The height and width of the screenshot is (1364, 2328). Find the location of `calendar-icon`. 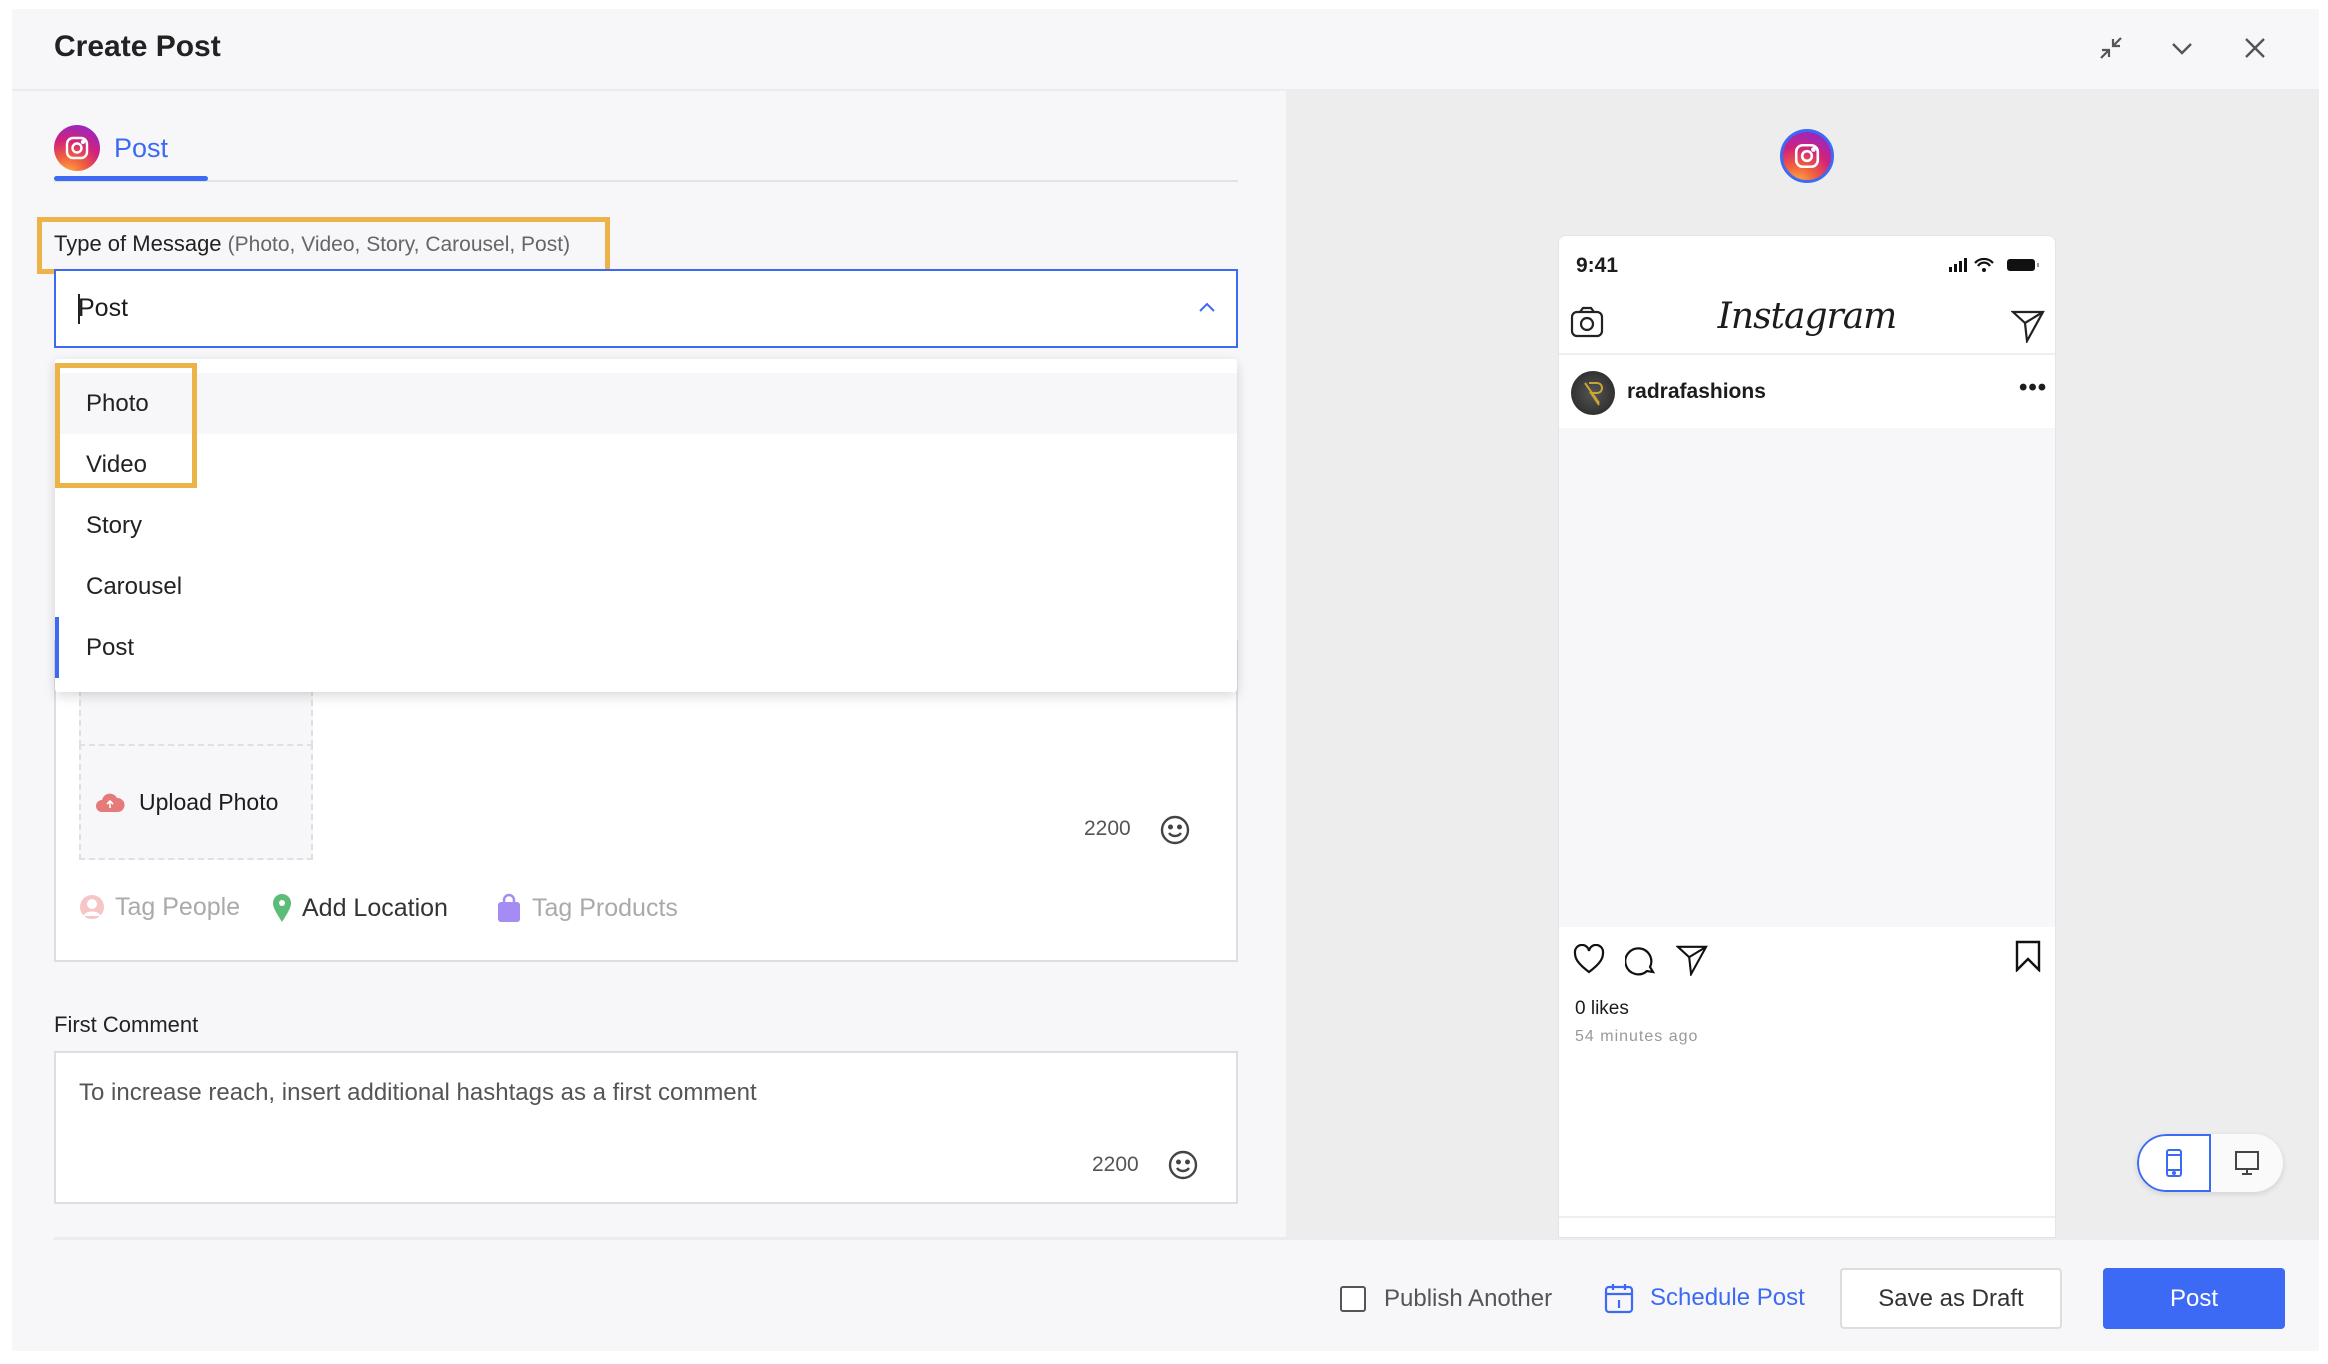

calendar-icon is located at coordinates (1619, 1299).